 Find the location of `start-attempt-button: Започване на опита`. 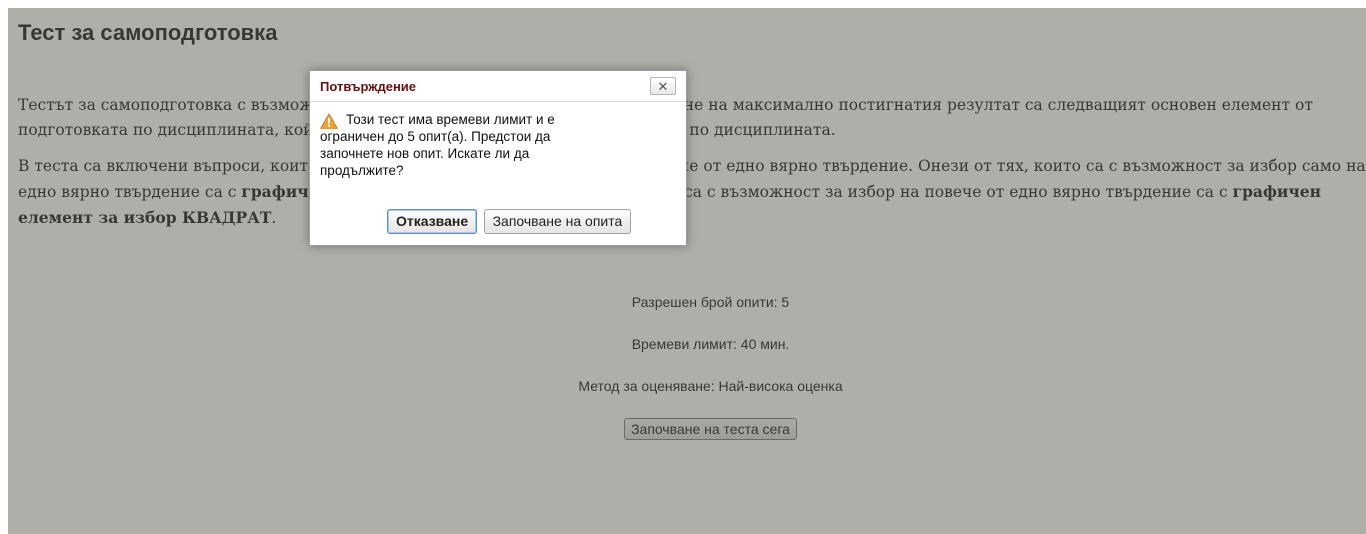

start-attempt-button: Започване на опита is located at coordinates (557, 221).